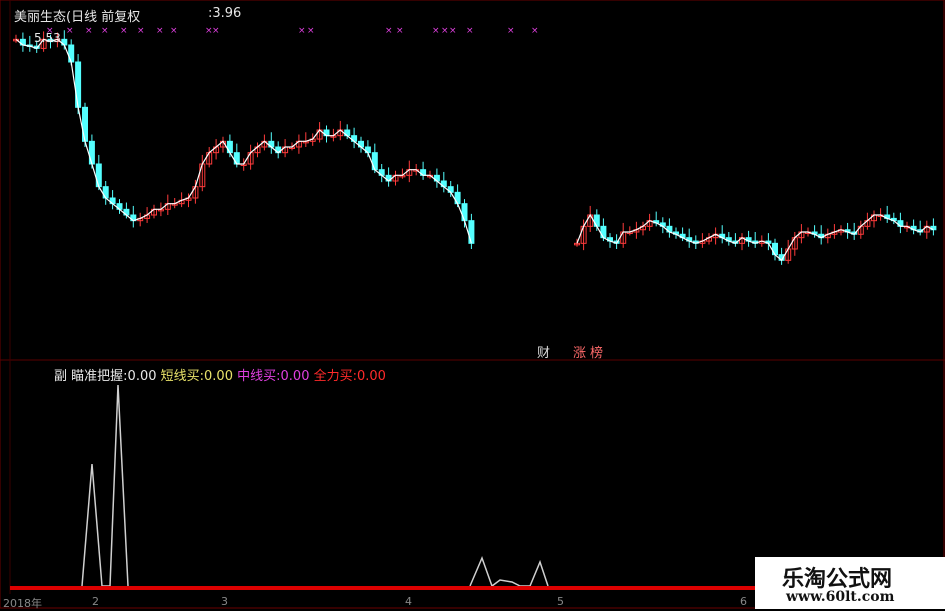 This screenshot has width=945, height=611. What do you see at coordinates (259, 376) in the screenshot?
I see `indicator-mid-buy-label: 中线买:` at bounding box center [259, 376].